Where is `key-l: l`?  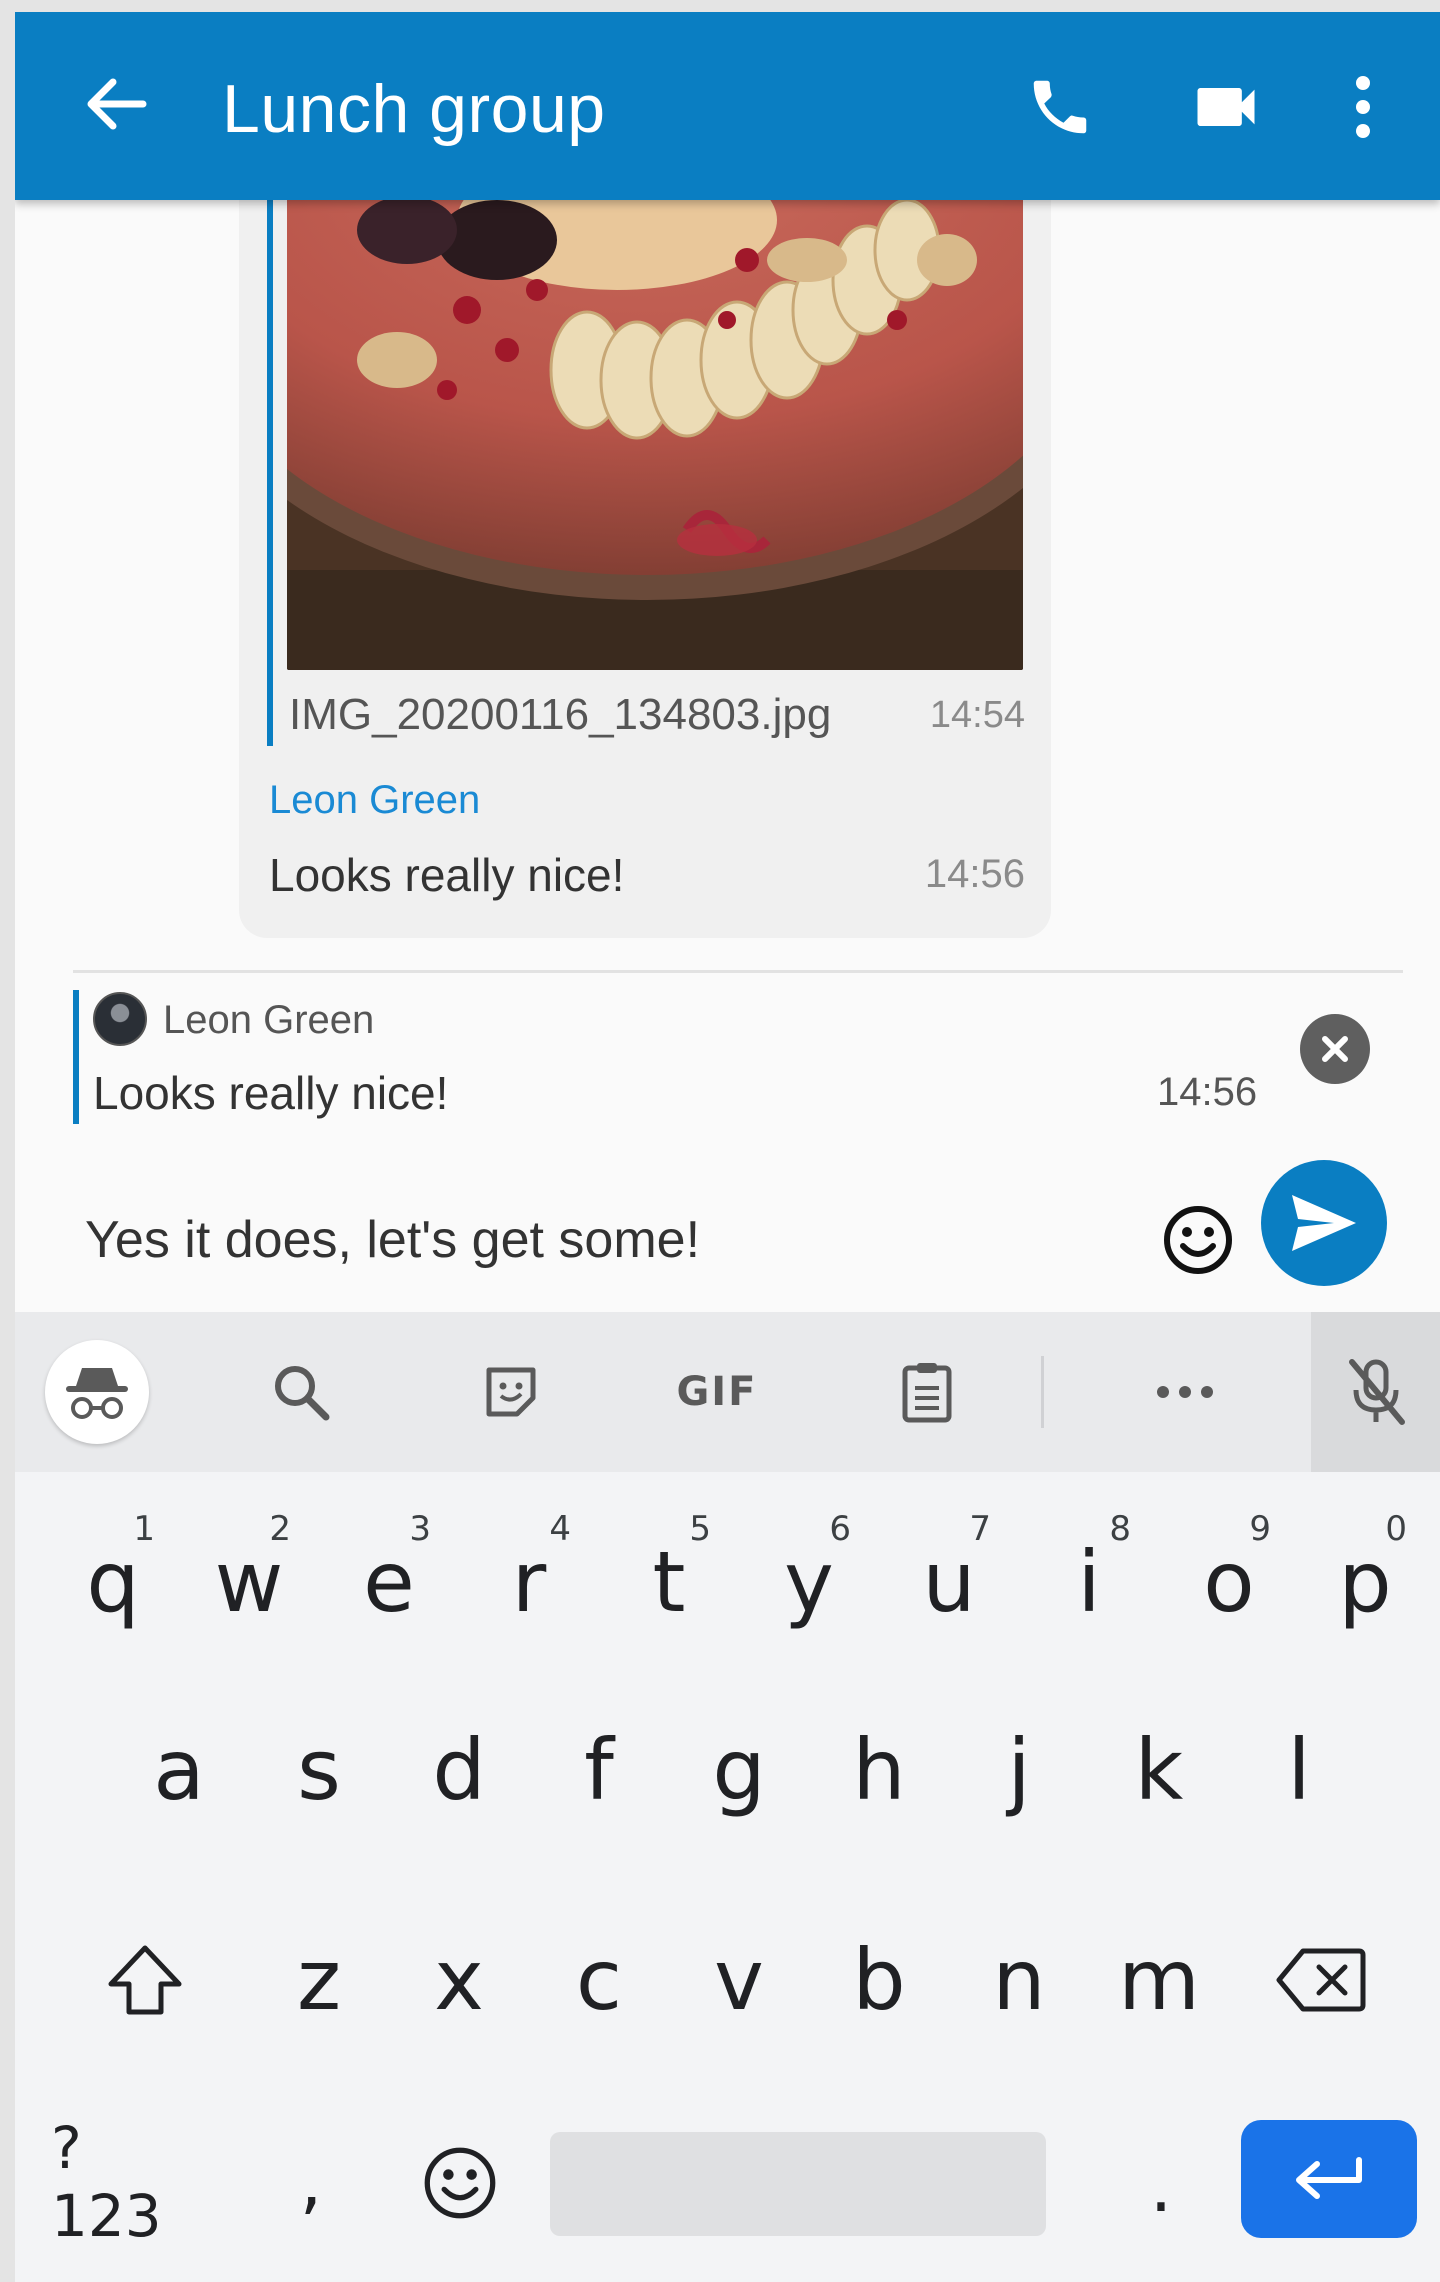 key-l: l is located at coordinates (1299, 1770).